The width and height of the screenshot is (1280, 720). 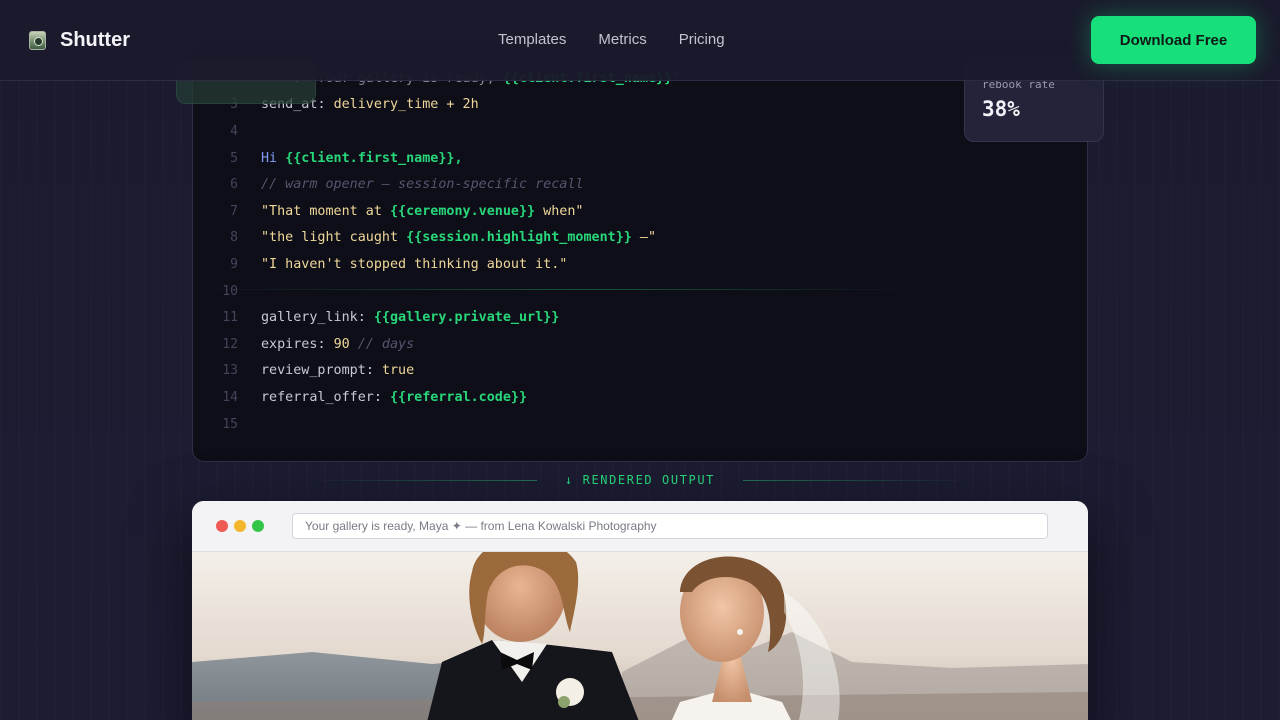 What do you see at coordinates (234, 185) in the screenshot?
I see `line-number: 6` at bounding box center [234, 185].